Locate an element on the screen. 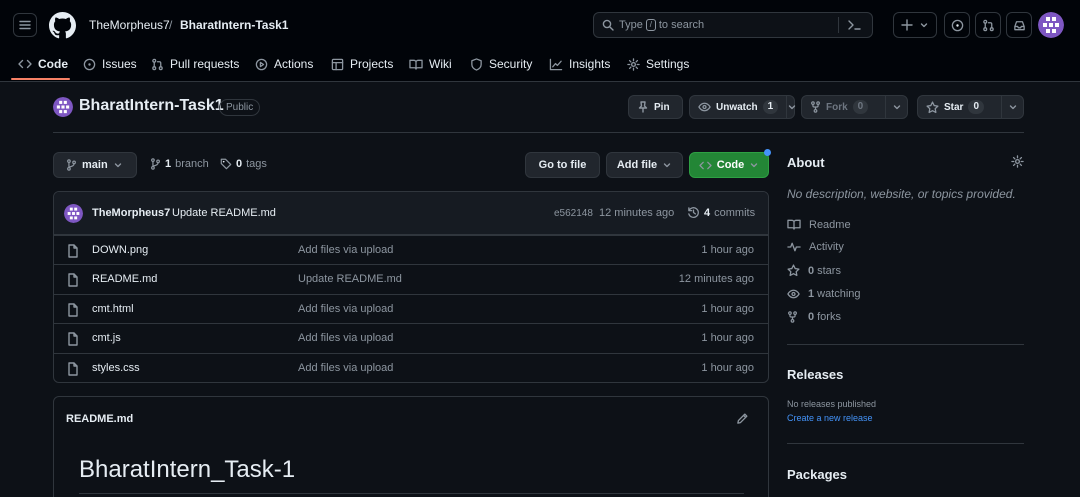 The image size is (1080, 497). tab-pull-requests: Pull requests is located at coordinates (195, 64).